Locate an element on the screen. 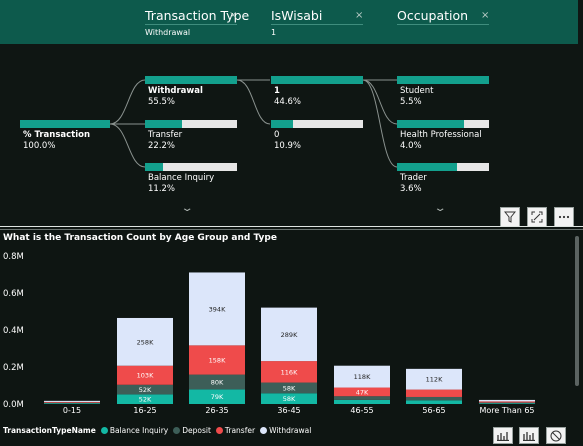 The image size is (583, 446). x-tick-label: 46-55 is located at coordinates (361, 410).